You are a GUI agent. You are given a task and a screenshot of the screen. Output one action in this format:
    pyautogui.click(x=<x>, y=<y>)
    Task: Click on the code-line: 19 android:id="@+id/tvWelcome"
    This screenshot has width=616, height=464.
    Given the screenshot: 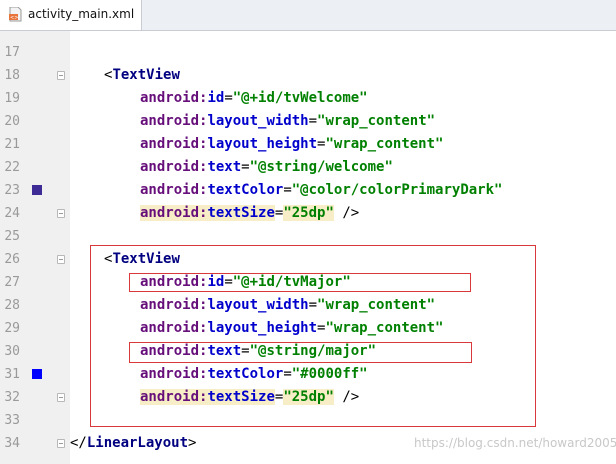 What is the action you would take?
    pyautogui.click(x=308, y=99)
    